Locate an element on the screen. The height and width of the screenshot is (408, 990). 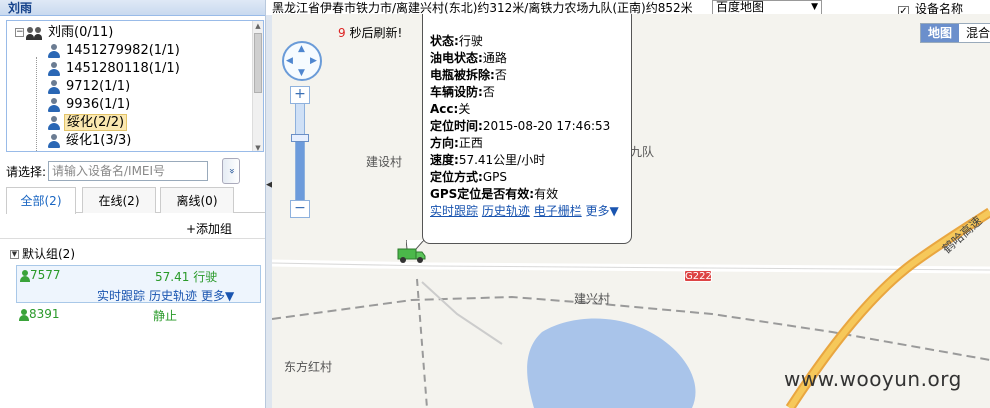
scroll-down-icon: ▼ is located at coordinates (258, 147).